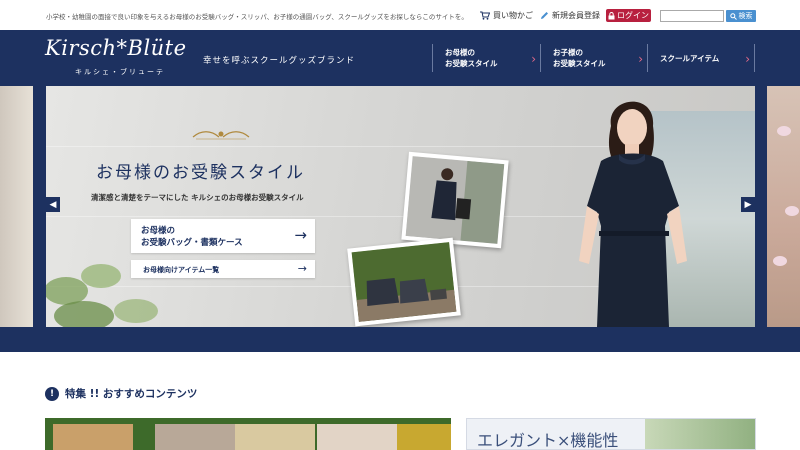  What do you see at coordinates (579, 58) in the screenshot?
I see `nav-item-label: お子様の お受験スタイル` at bounding box center [579, 58].